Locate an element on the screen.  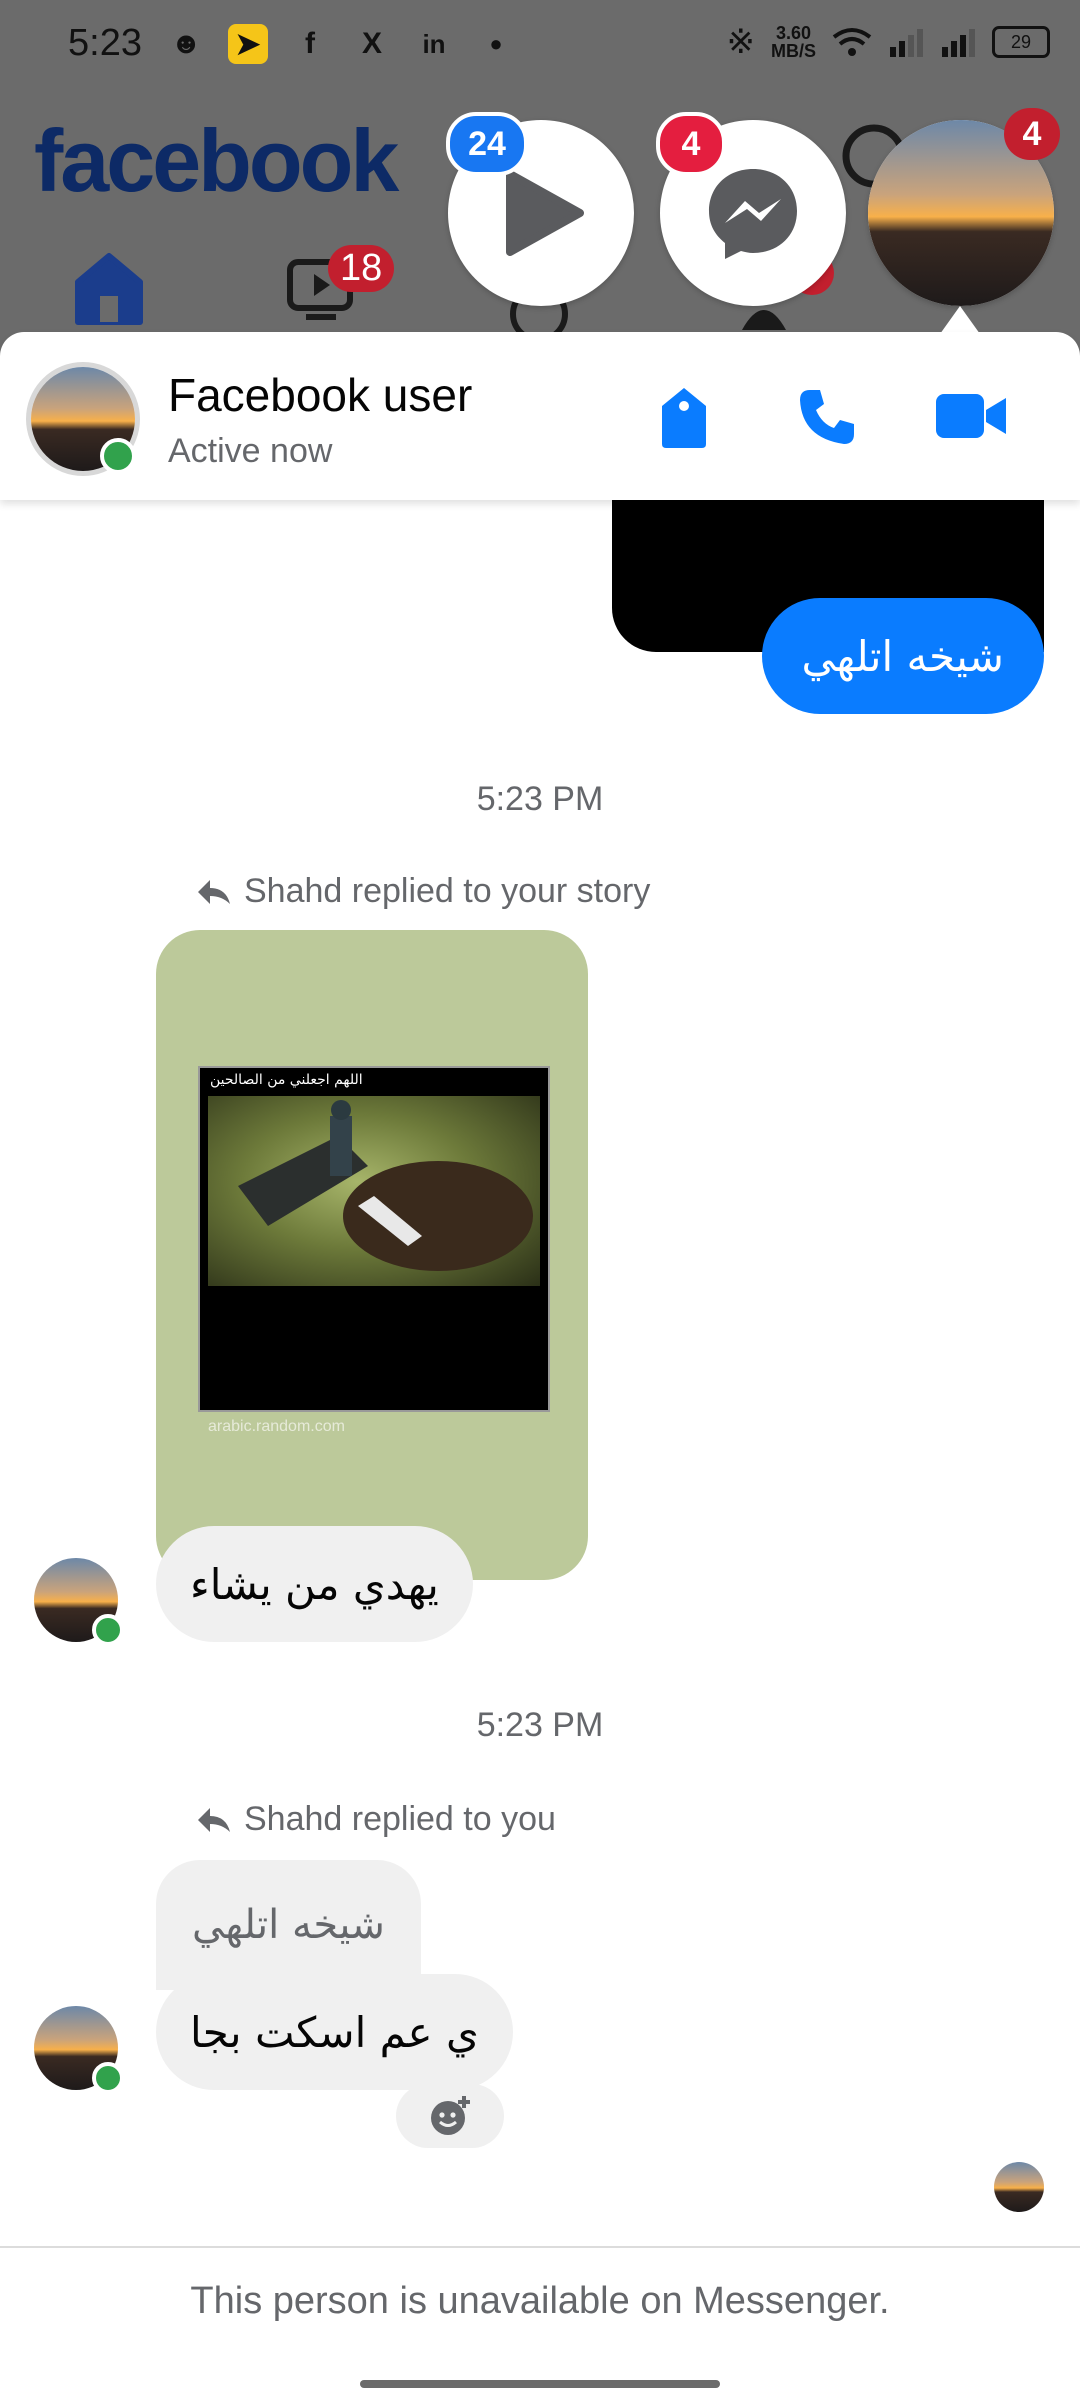
home-indicator is located at coordinates (540, 2384).